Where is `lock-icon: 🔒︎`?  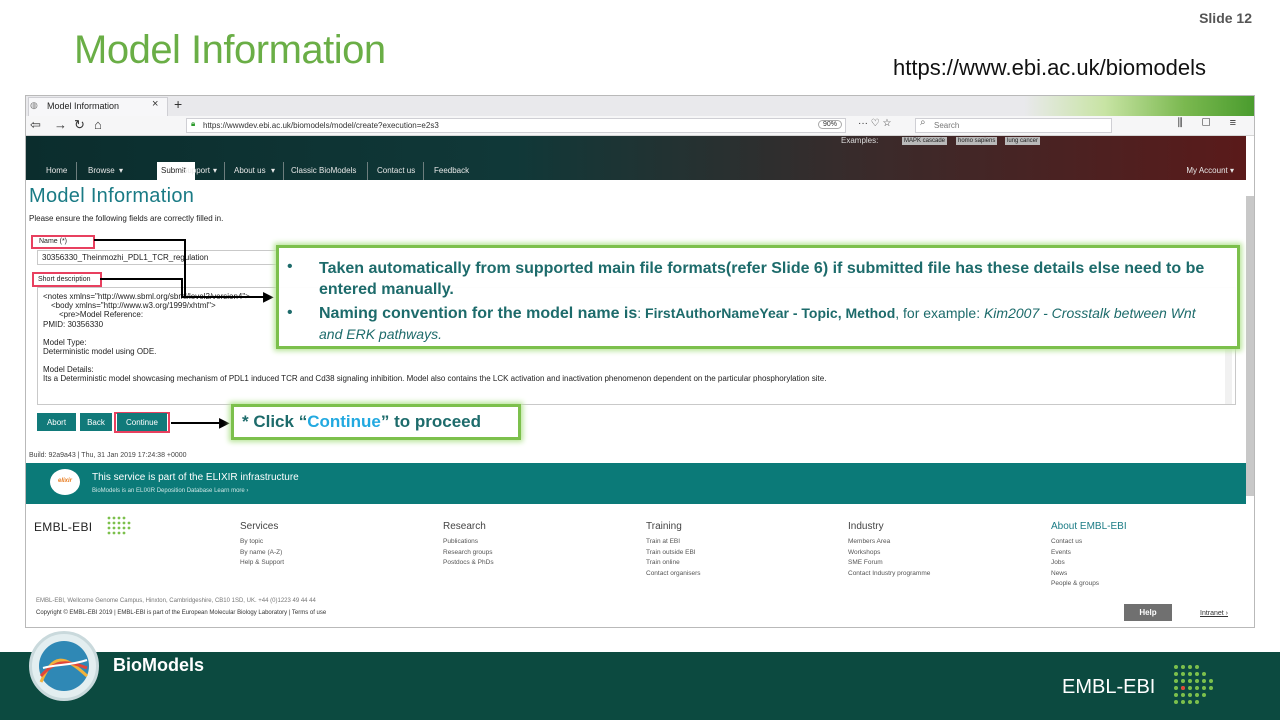
lock-icon: 🔒︎ is located at coordinates (193, 123).